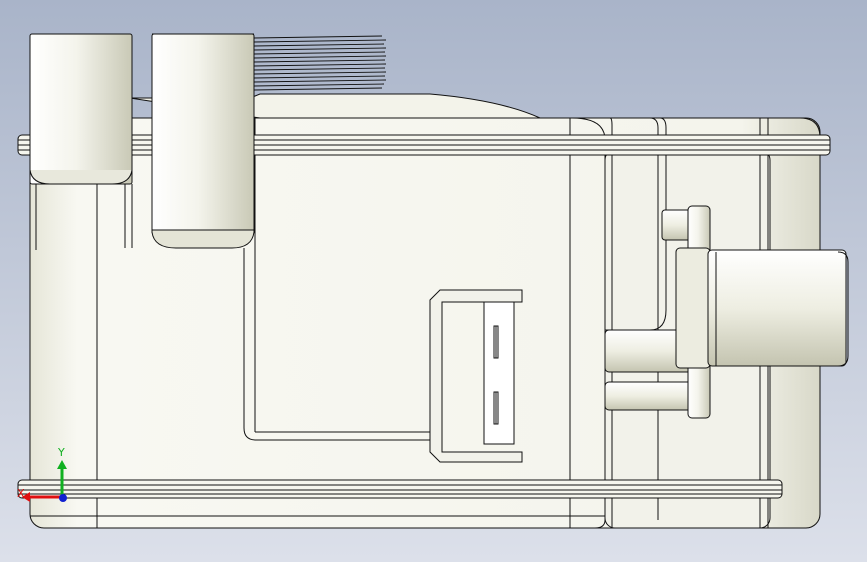 The width and height of the screenshot is (867, 562). I want to click on outlet-pipe, so click(778, 308).